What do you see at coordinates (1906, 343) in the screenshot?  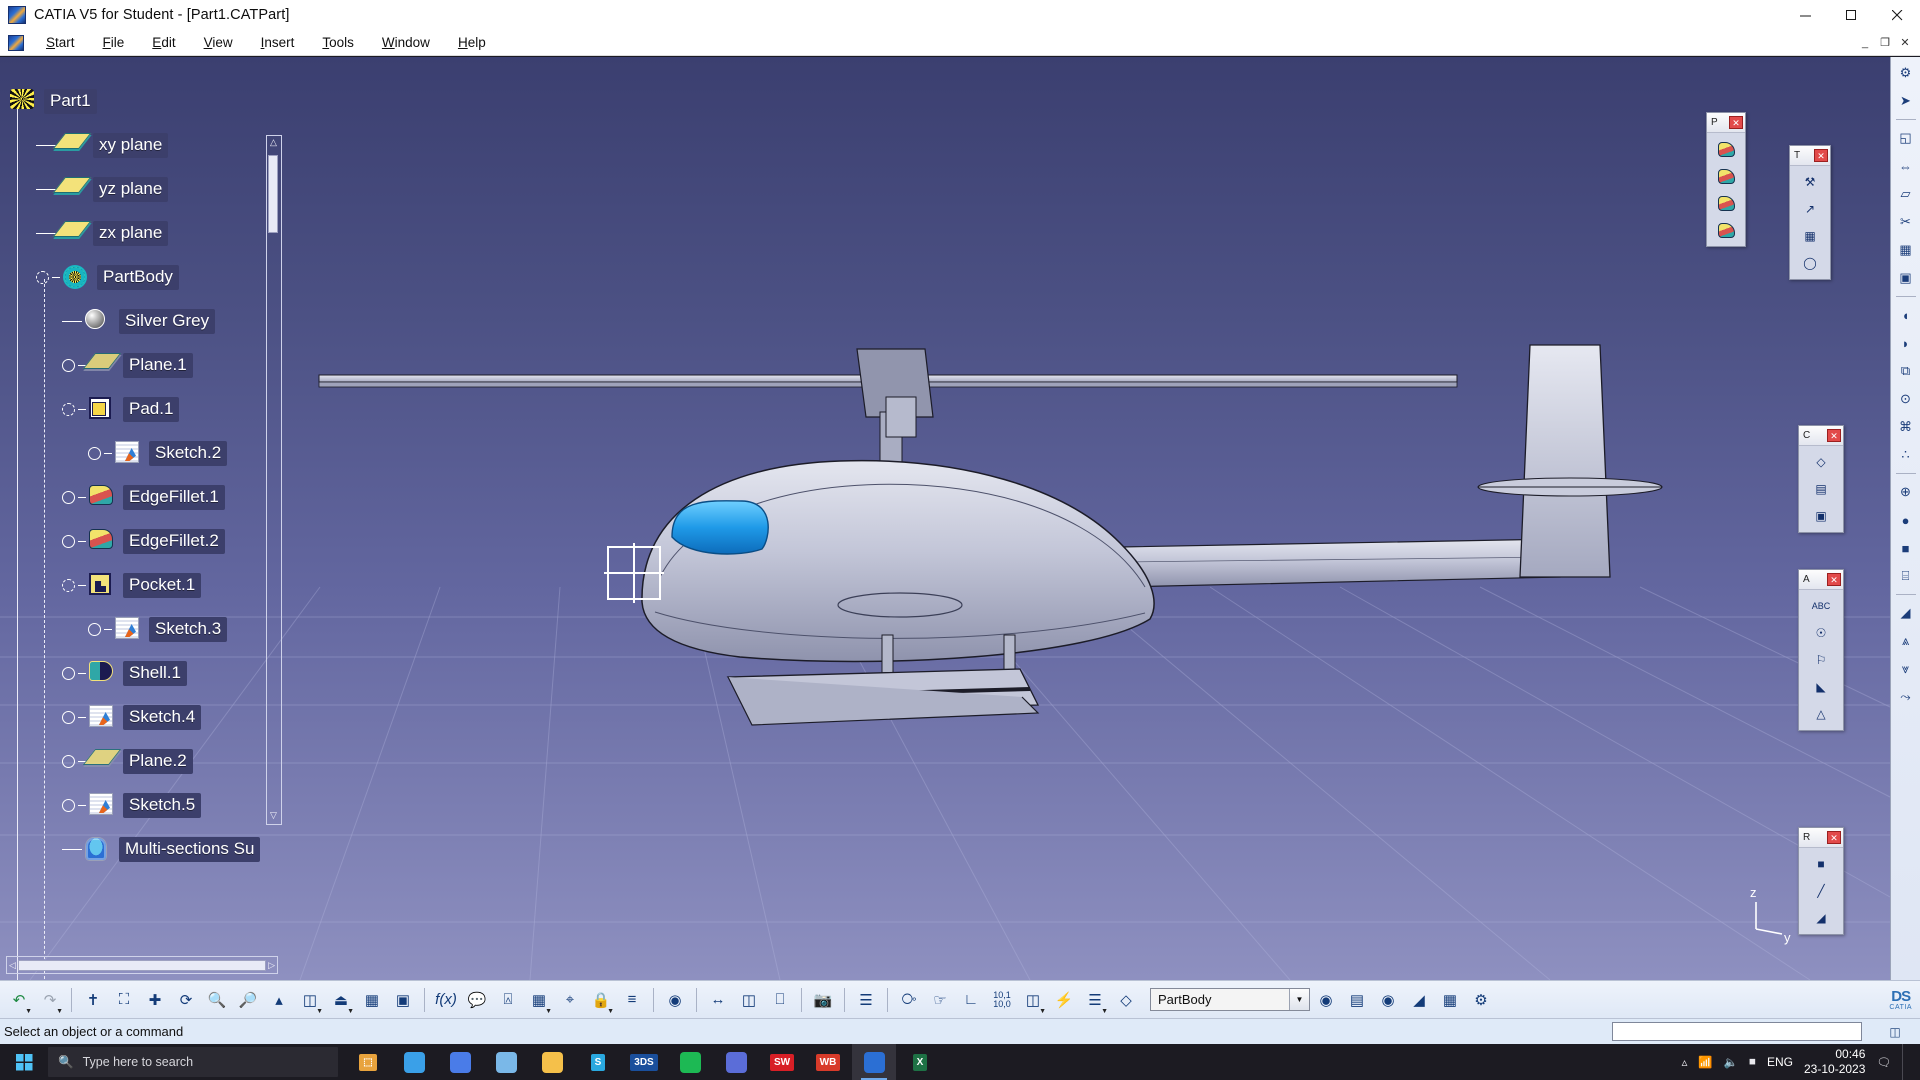 I see `shell-icon: ◗` at bounding box center [1906, 343].